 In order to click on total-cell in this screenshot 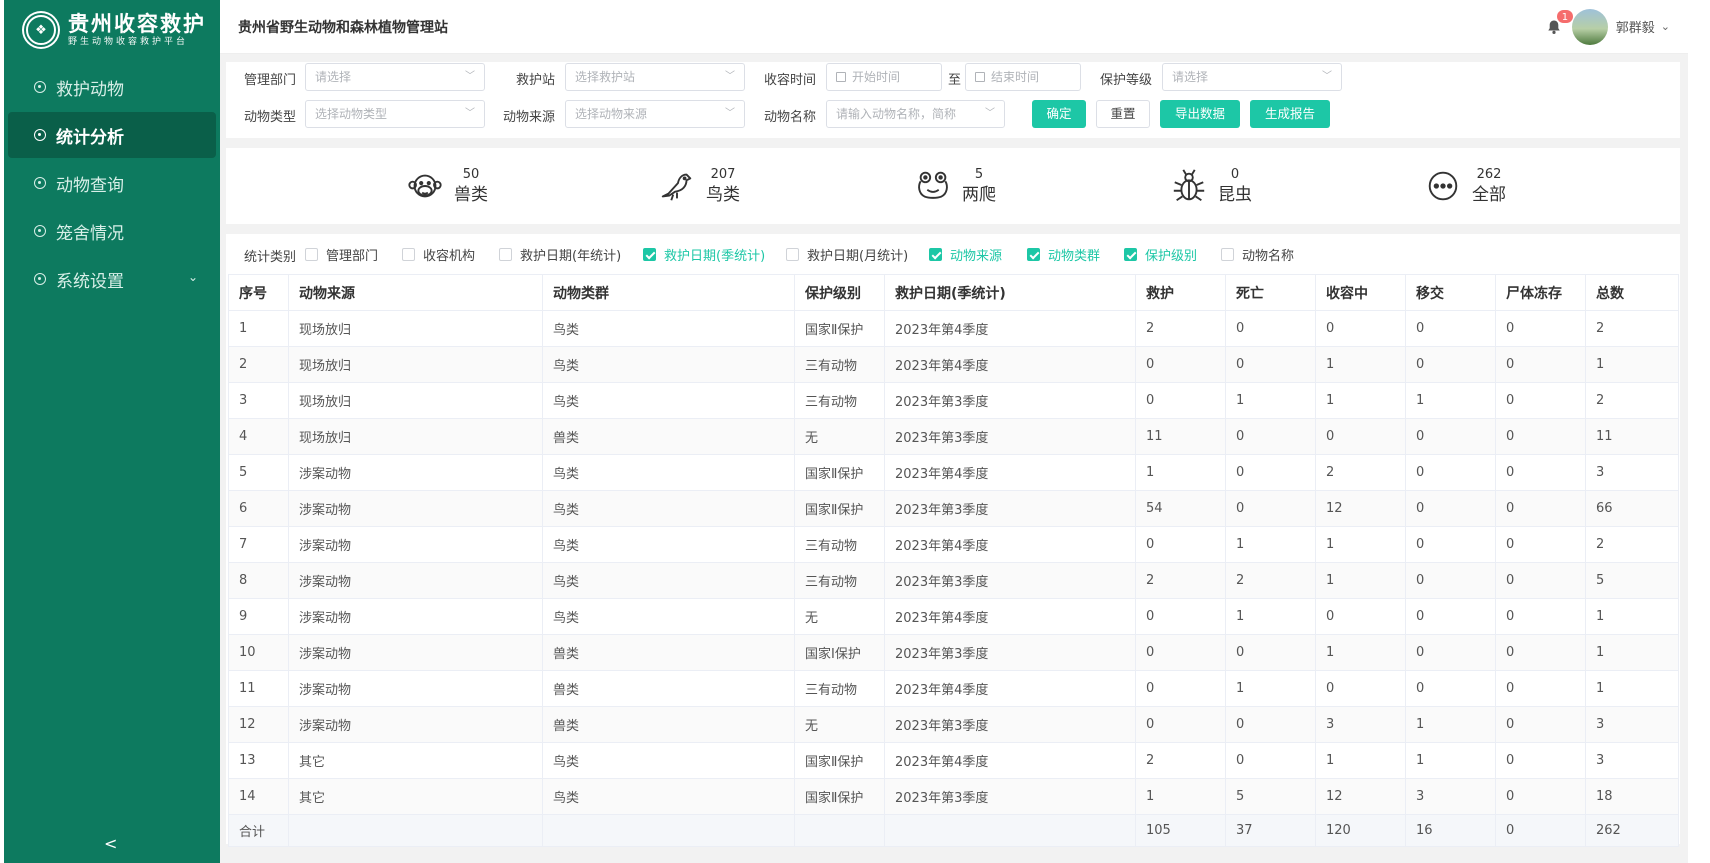, I will do `click(1010, 830)`.